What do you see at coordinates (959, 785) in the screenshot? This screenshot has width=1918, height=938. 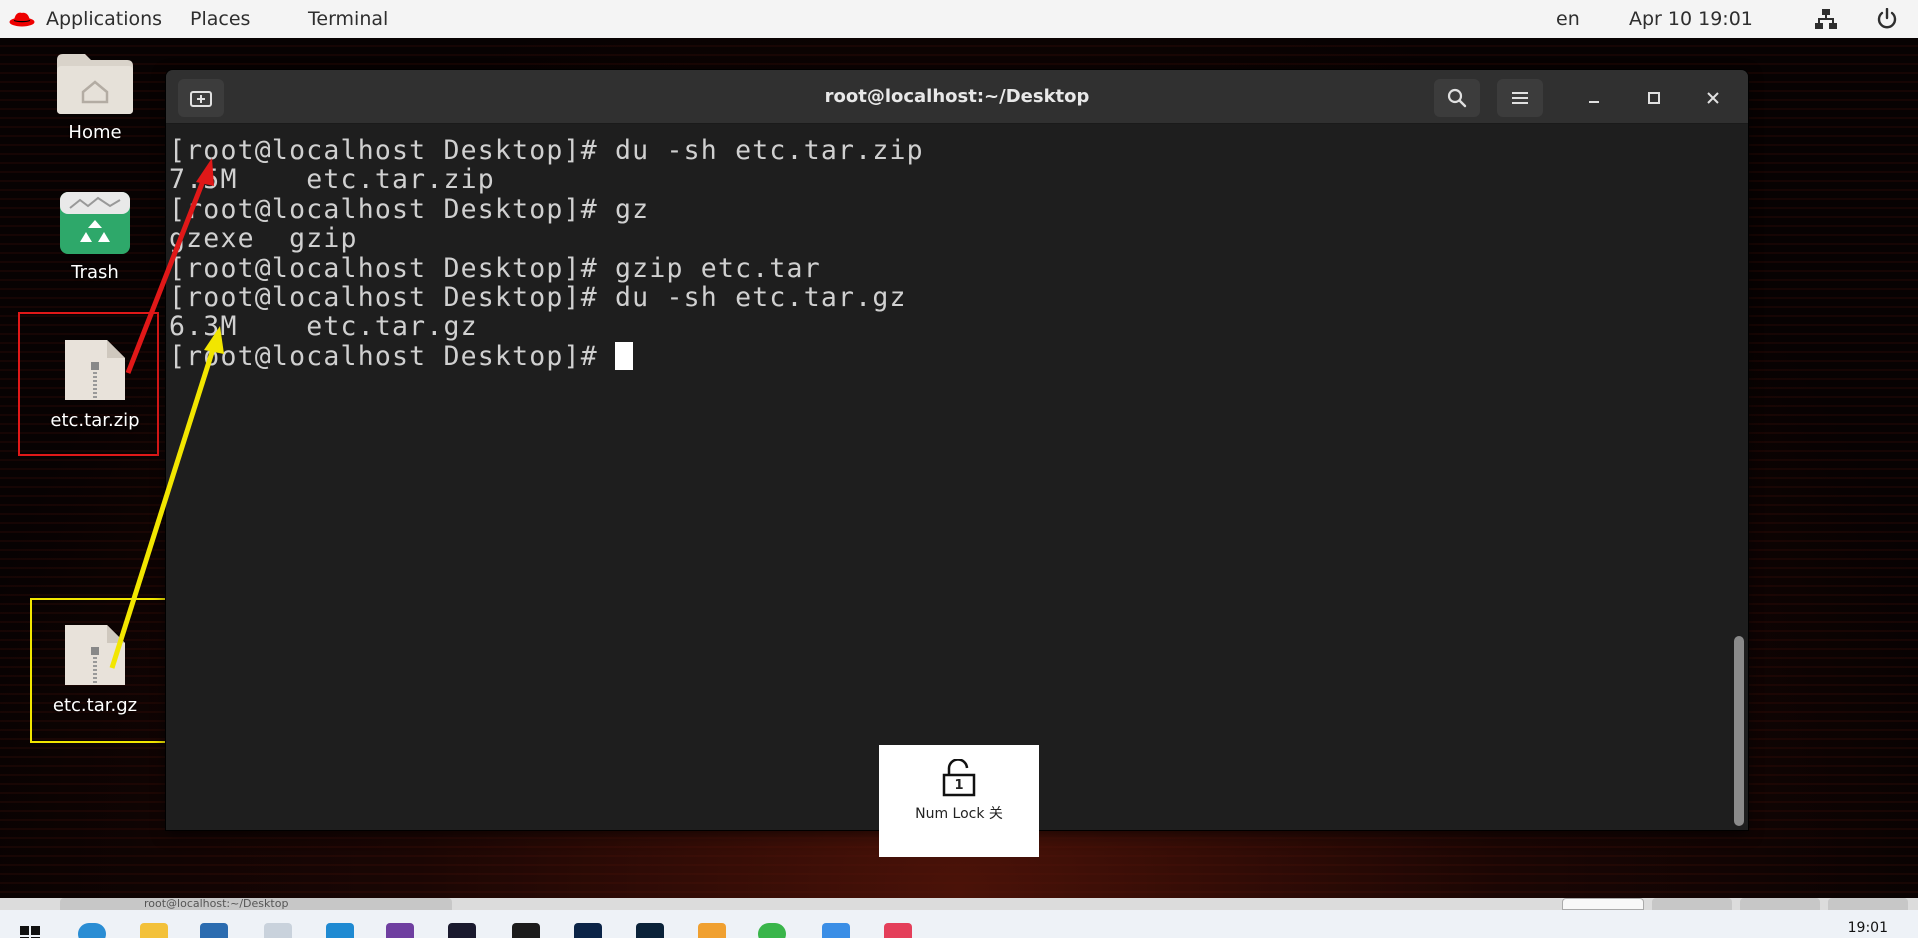 I see `num-lock-digit: 1` at bounding box center [959, 785].